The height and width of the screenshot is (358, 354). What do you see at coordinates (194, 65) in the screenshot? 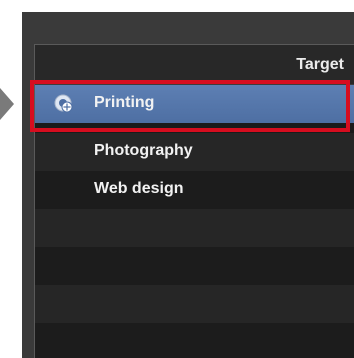
I see `list-header: Target` at bounding box center [194, 65].